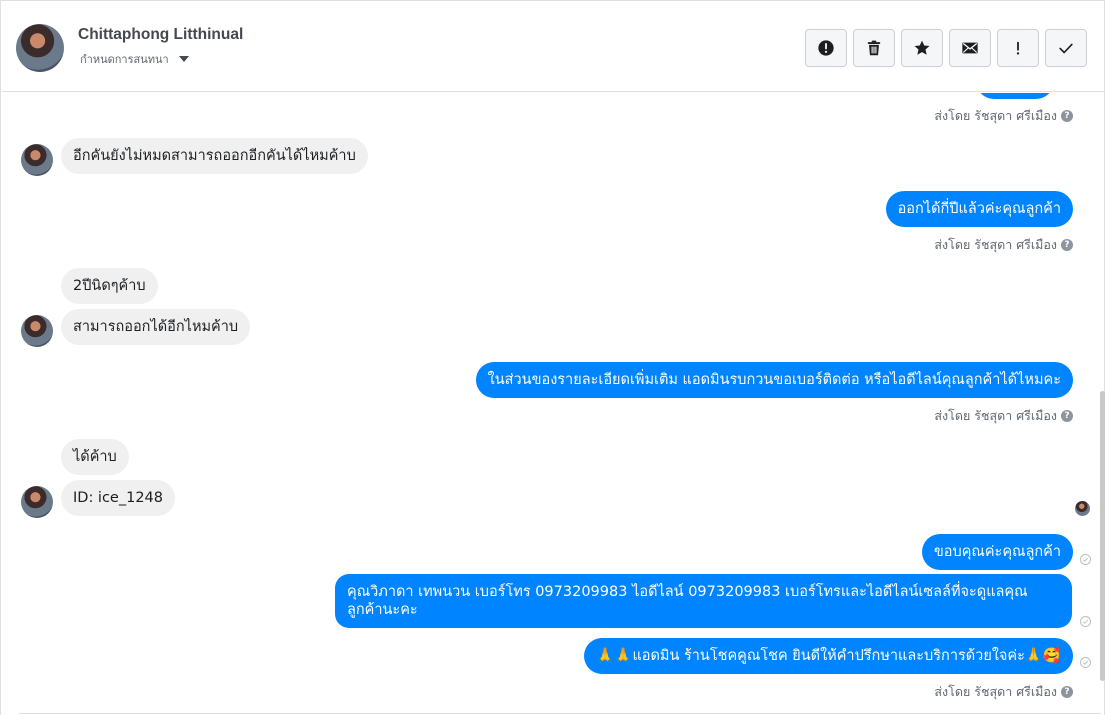 The image size is (1105, 715). I want to click on star-button, so click(922, 48).